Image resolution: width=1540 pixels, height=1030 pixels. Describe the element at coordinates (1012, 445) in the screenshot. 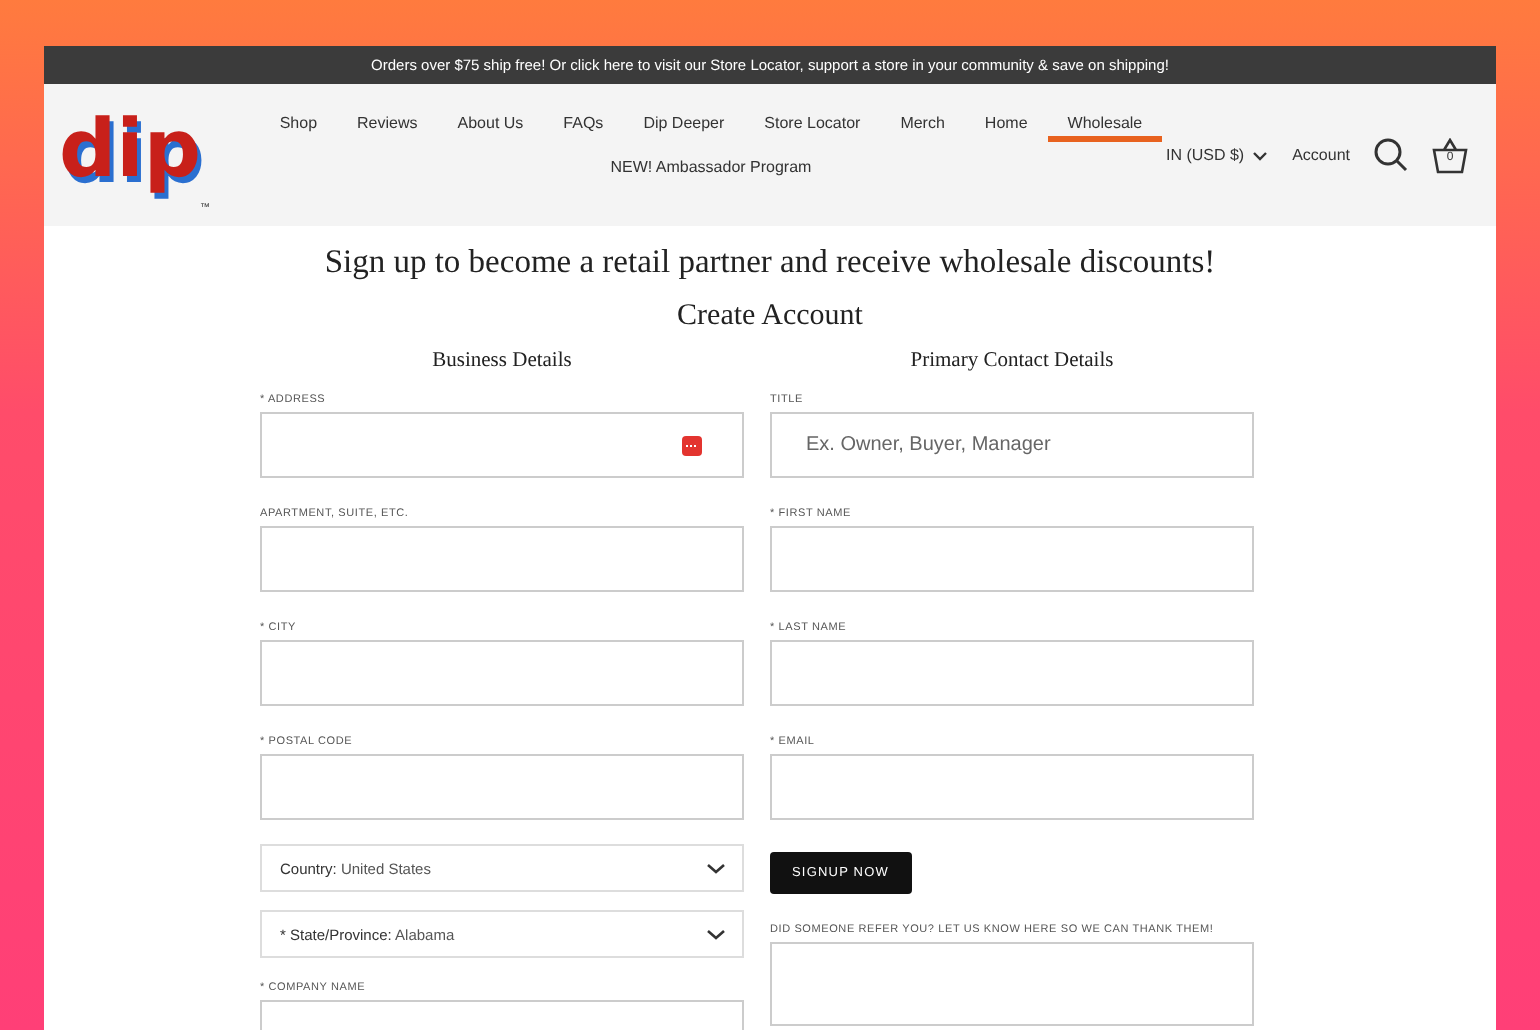

I see `input-field: Ex. Owner, Buyer, Manager` at that location.